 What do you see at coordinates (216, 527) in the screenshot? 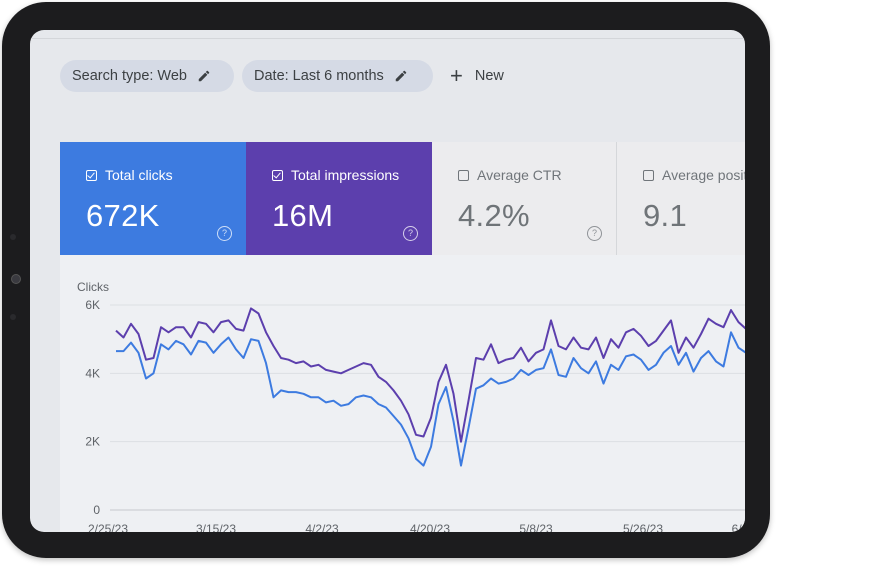
I see `x-tick-label: 3/15/23` at bounding box center [216, 527].